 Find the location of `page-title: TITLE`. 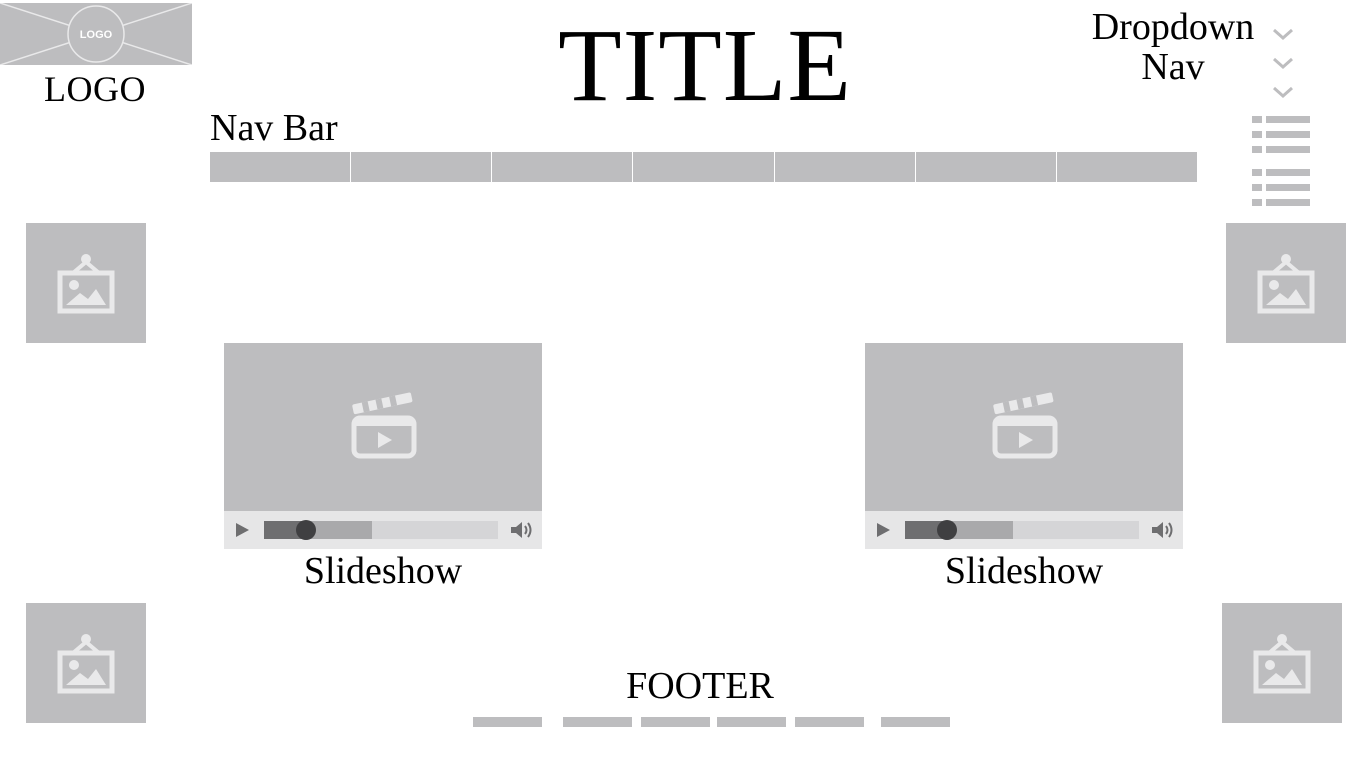

page-title: TITLE is located at coordinates (705, 65).